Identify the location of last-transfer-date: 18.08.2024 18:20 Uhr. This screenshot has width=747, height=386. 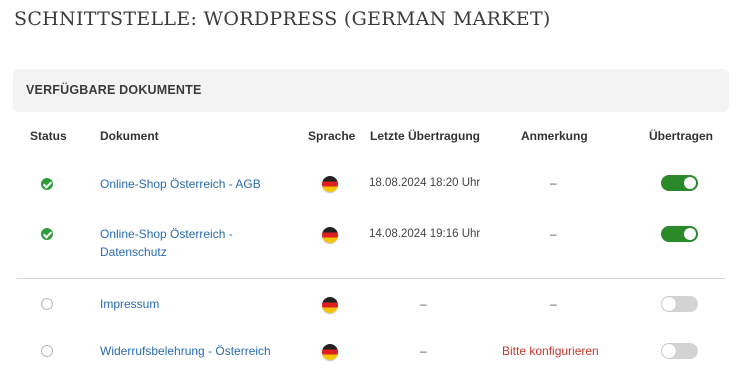
(425, 183).